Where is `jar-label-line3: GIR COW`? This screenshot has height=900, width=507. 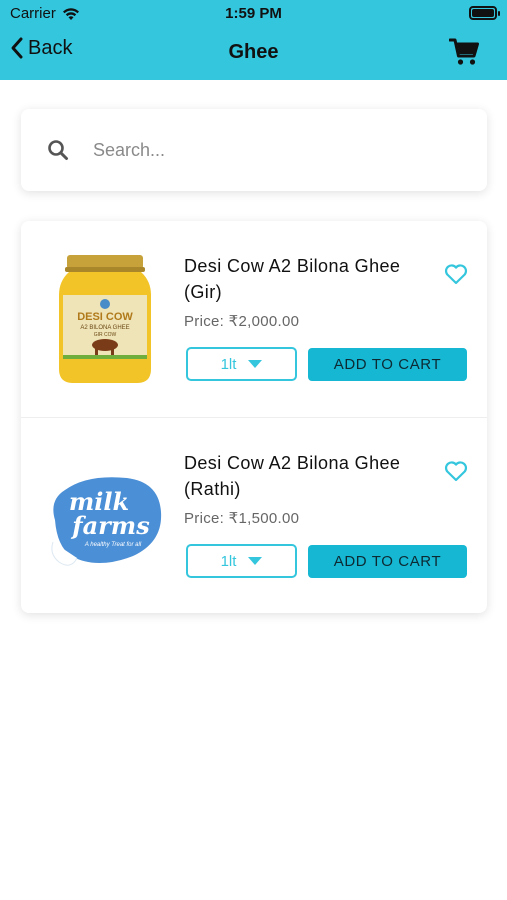
jar-label-line3: GIR COW is located at coordinates (105, 335).